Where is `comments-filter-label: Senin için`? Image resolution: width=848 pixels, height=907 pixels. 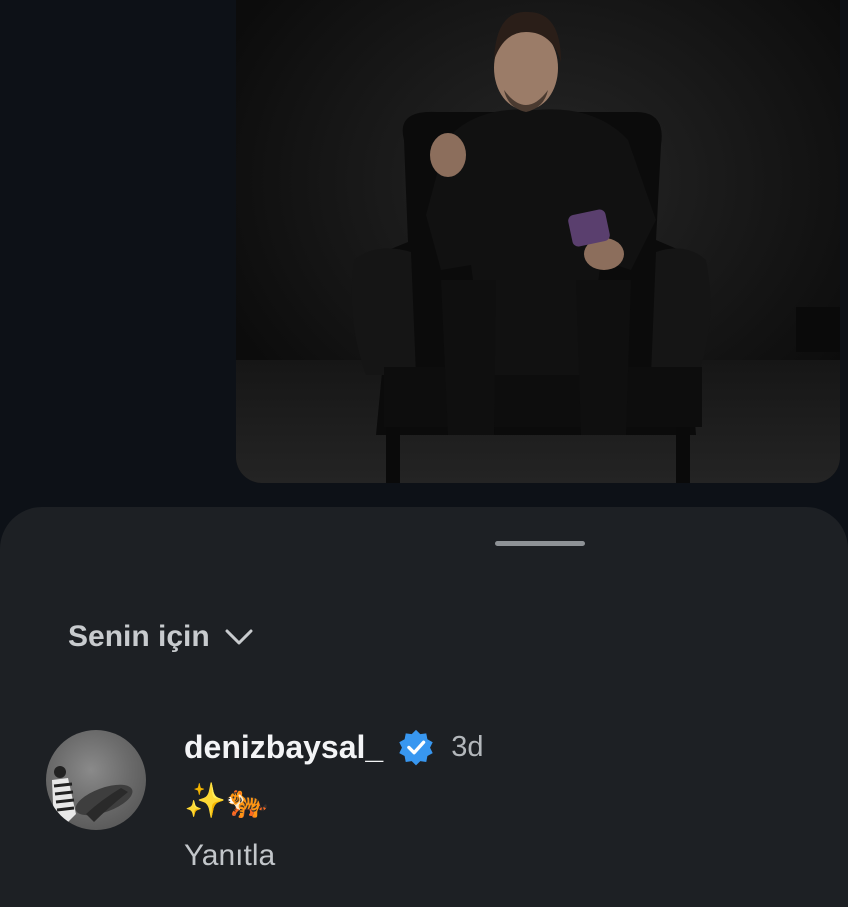 comments-filter-label: Senin için is located at coordinates (139, 636).